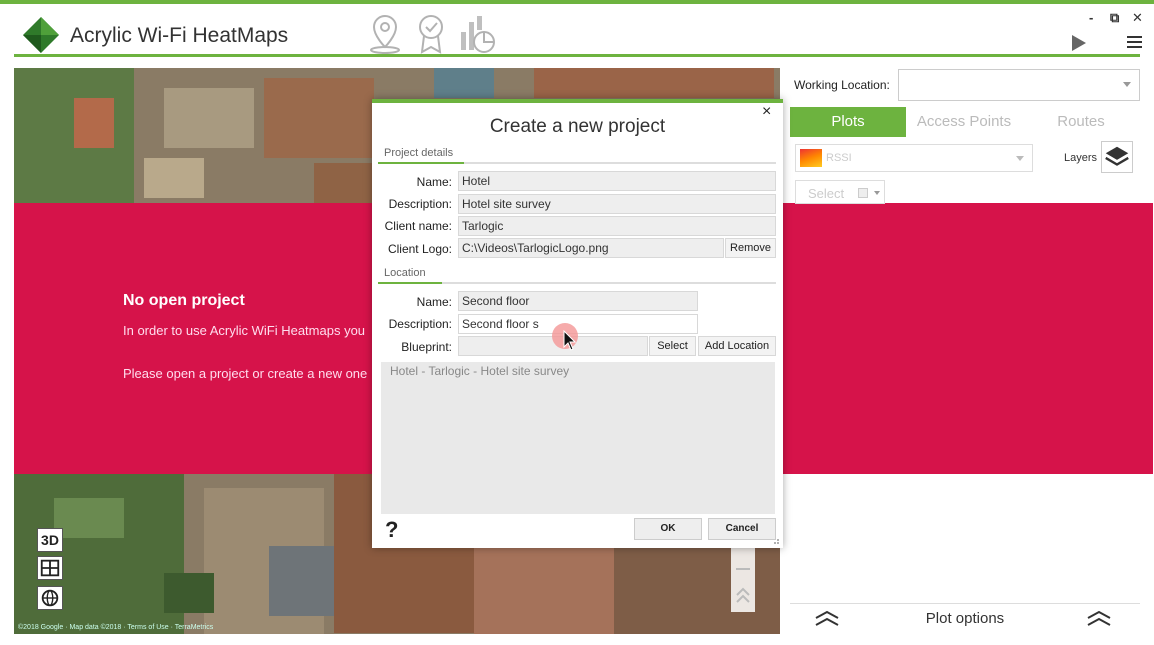 The width and height of the screenshot is (1154, 645). What do you see at coordinates (184, 300) in the screenshot?
I see `no-project-title: No open project` at bounding box center [184, 300].